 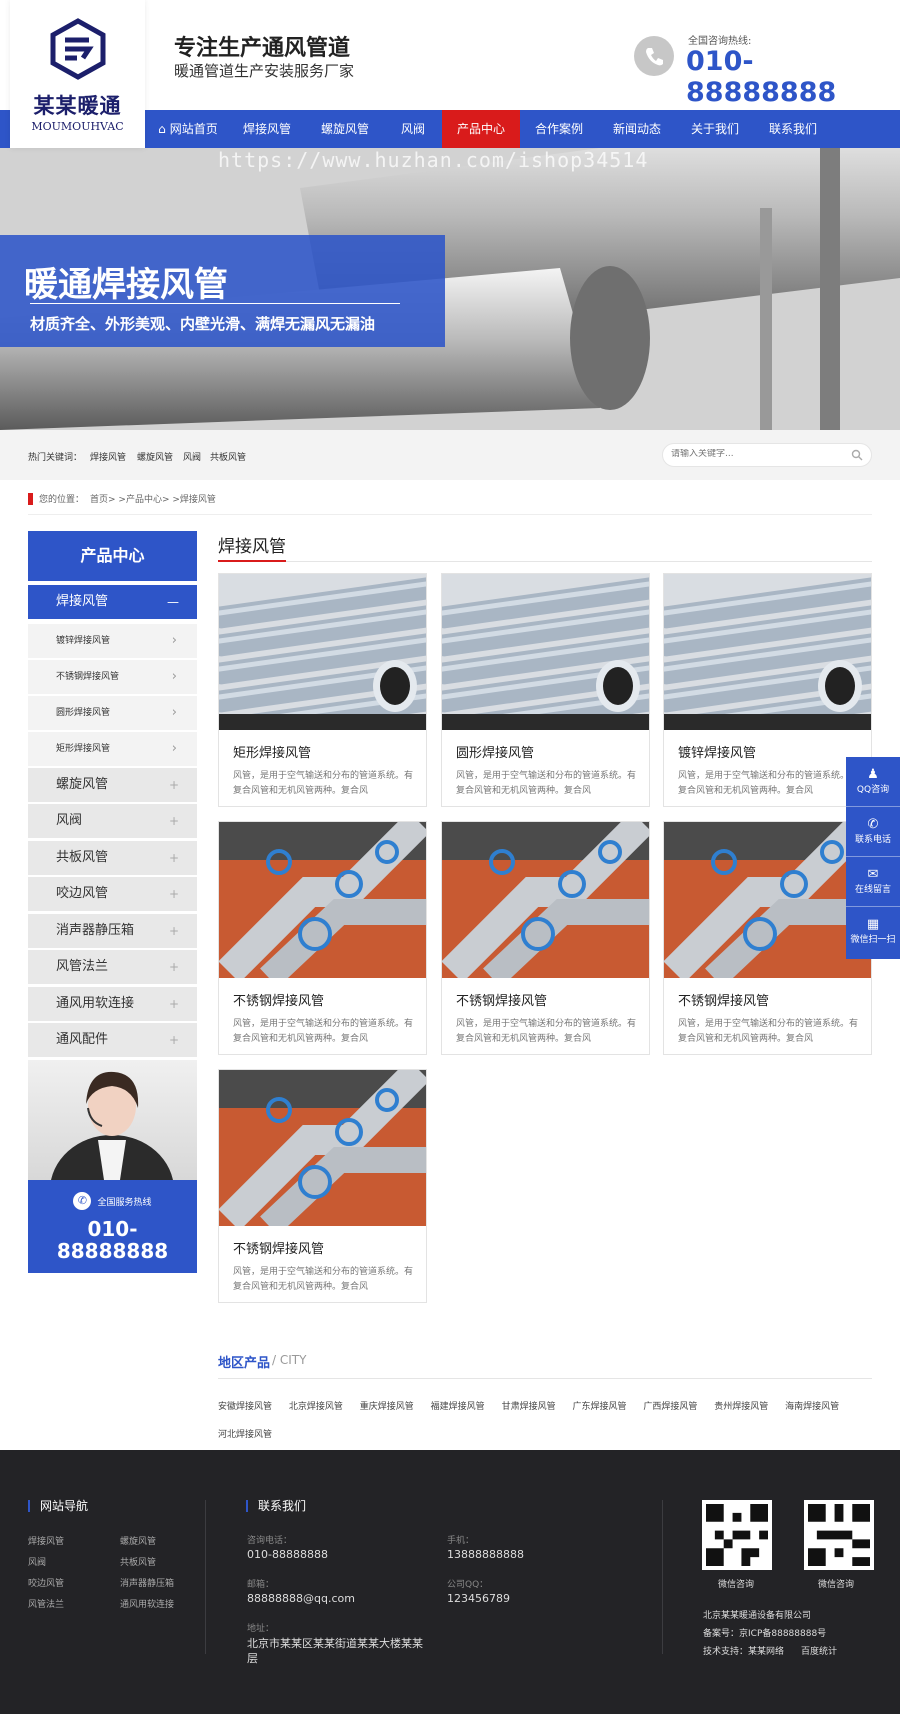 What do you see at coordinates (112, 676) in the screenshot?
I see `sidebar-subitem: 不锈钢焊接风管 ›` at bounding box center [112, 676].